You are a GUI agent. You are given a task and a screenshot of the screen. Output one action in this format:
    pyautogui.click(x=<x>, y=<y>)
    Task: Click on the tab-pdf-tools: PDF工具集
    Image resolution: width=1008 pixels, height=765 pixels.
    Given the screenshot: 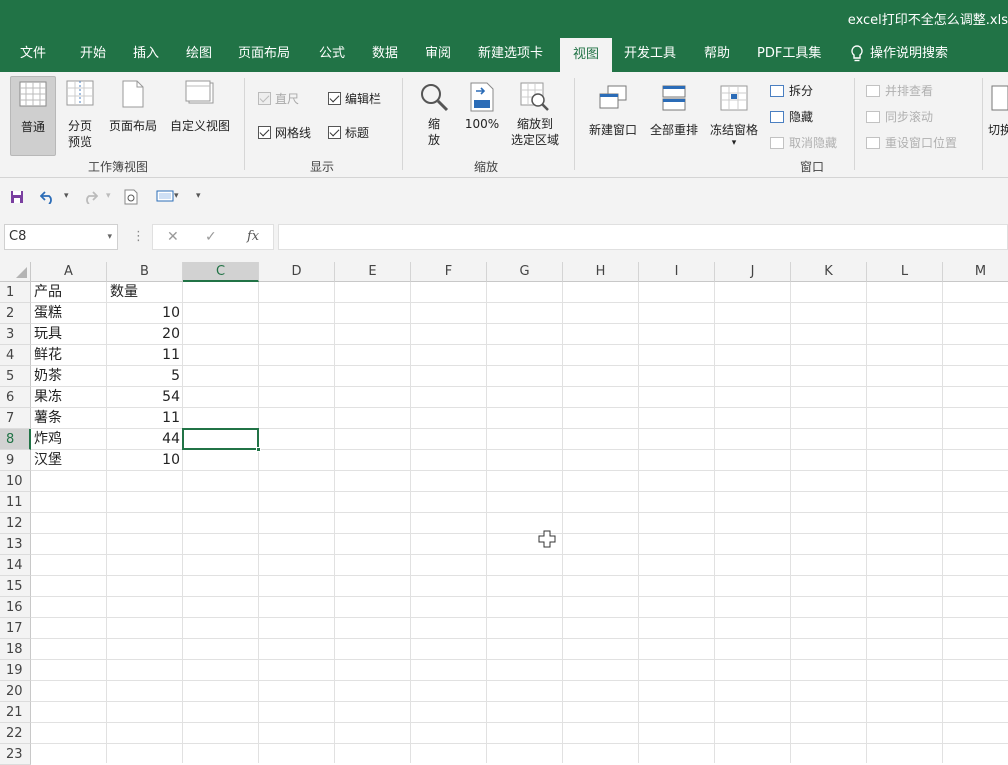 What is the action you would take?
    pyautogui.click(x=789, y=54)
    